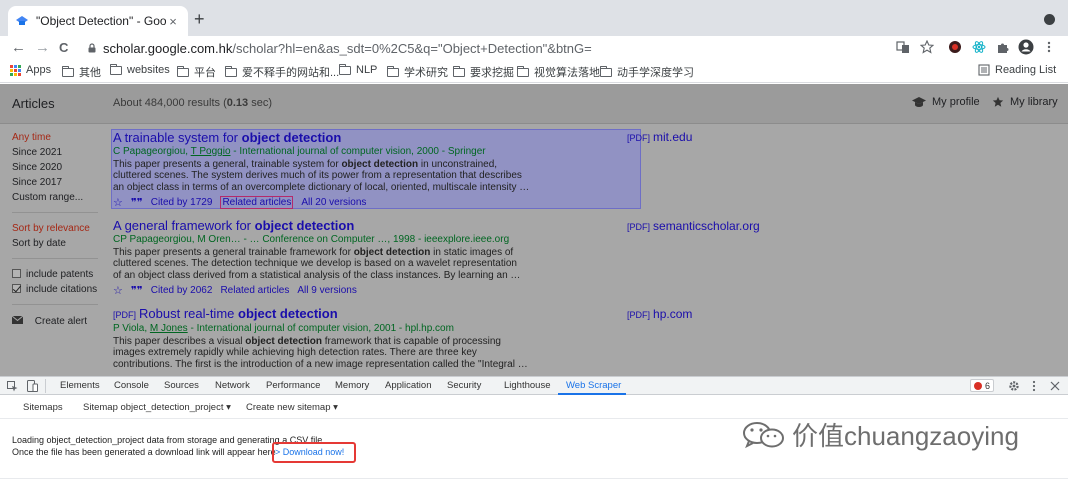  I want to click on bookmark-apps: Apps, so click(30, 70).